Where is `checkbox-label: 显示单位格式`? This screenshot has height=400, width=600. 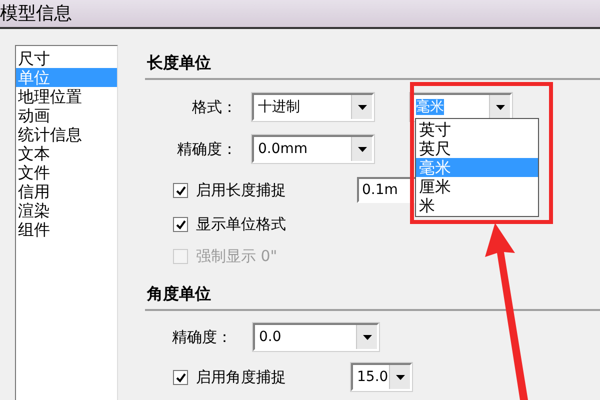
checkbox-label: 显示单位格式 is located at coordinates (241, 224).